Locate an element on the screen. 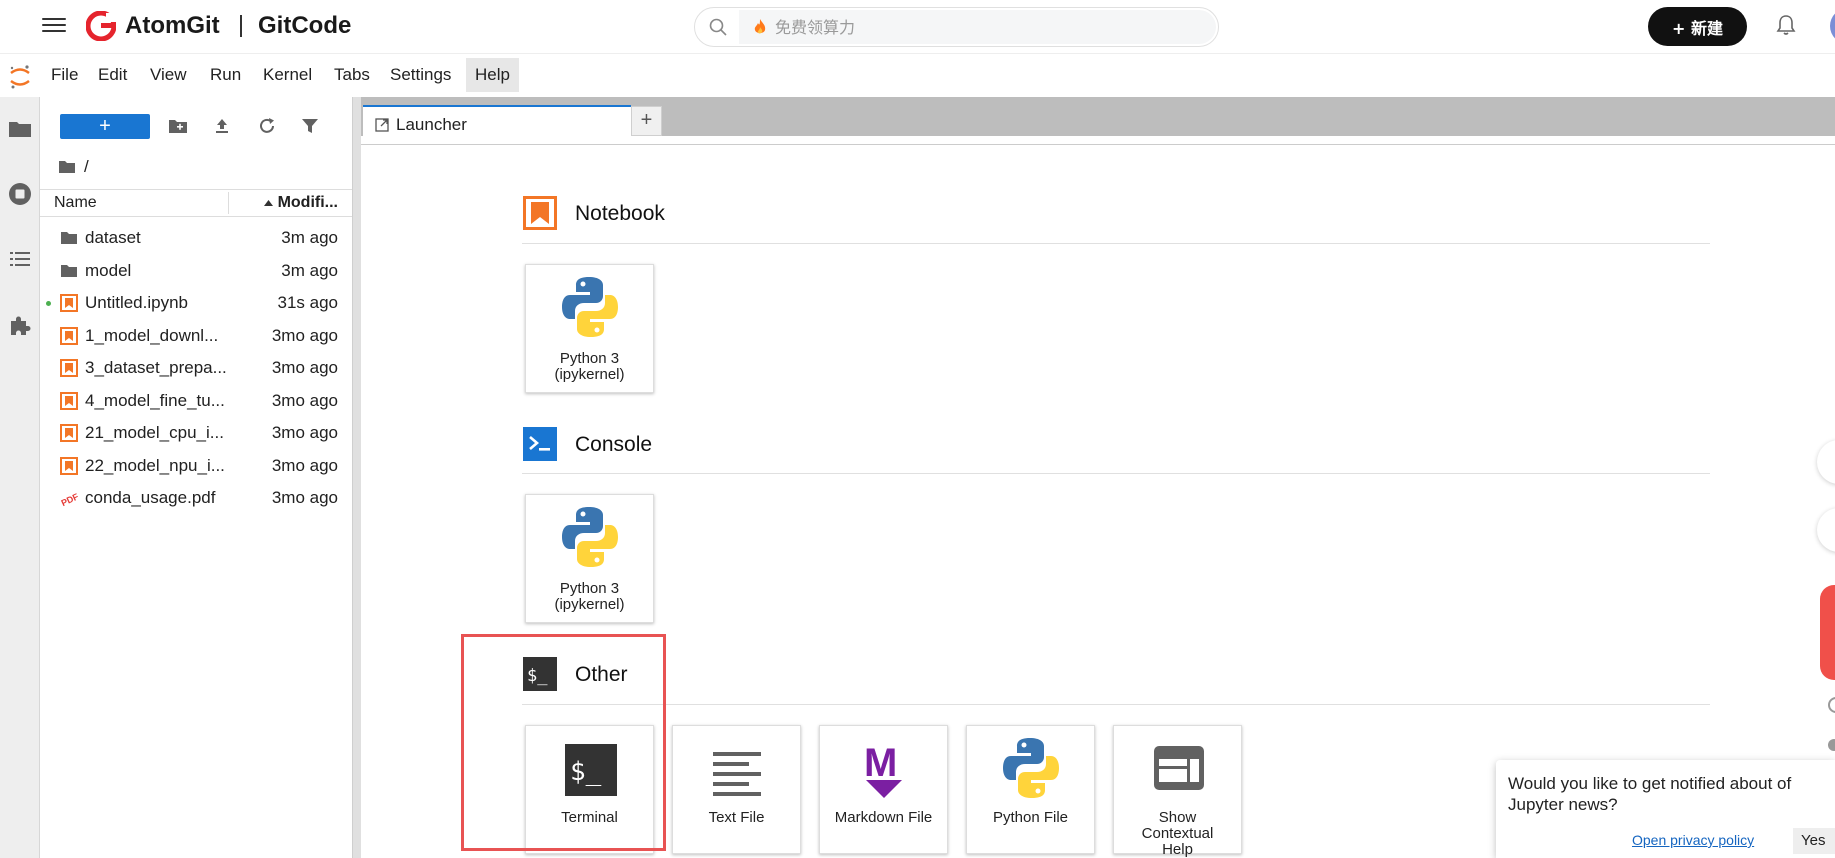  bell-icon is located at coordinates (1786, 25).